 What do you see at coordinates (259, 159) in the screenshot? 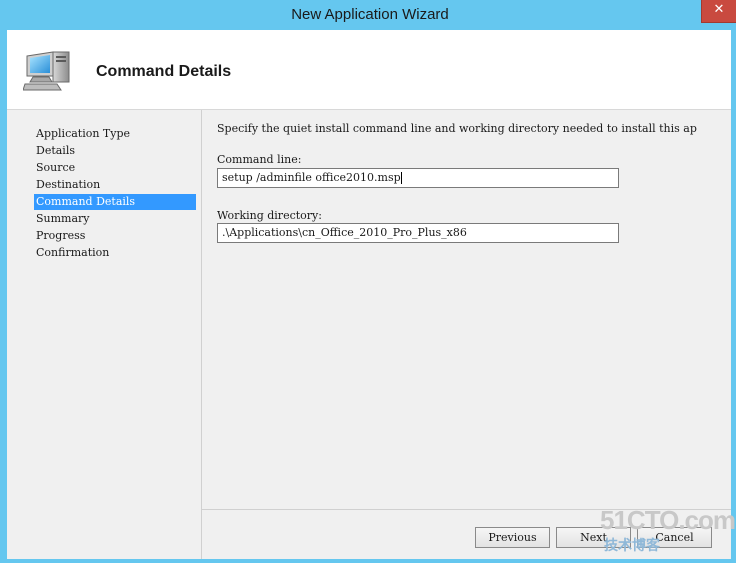
I see `command-line-label: Command line:` at bounding box center [259, 159].